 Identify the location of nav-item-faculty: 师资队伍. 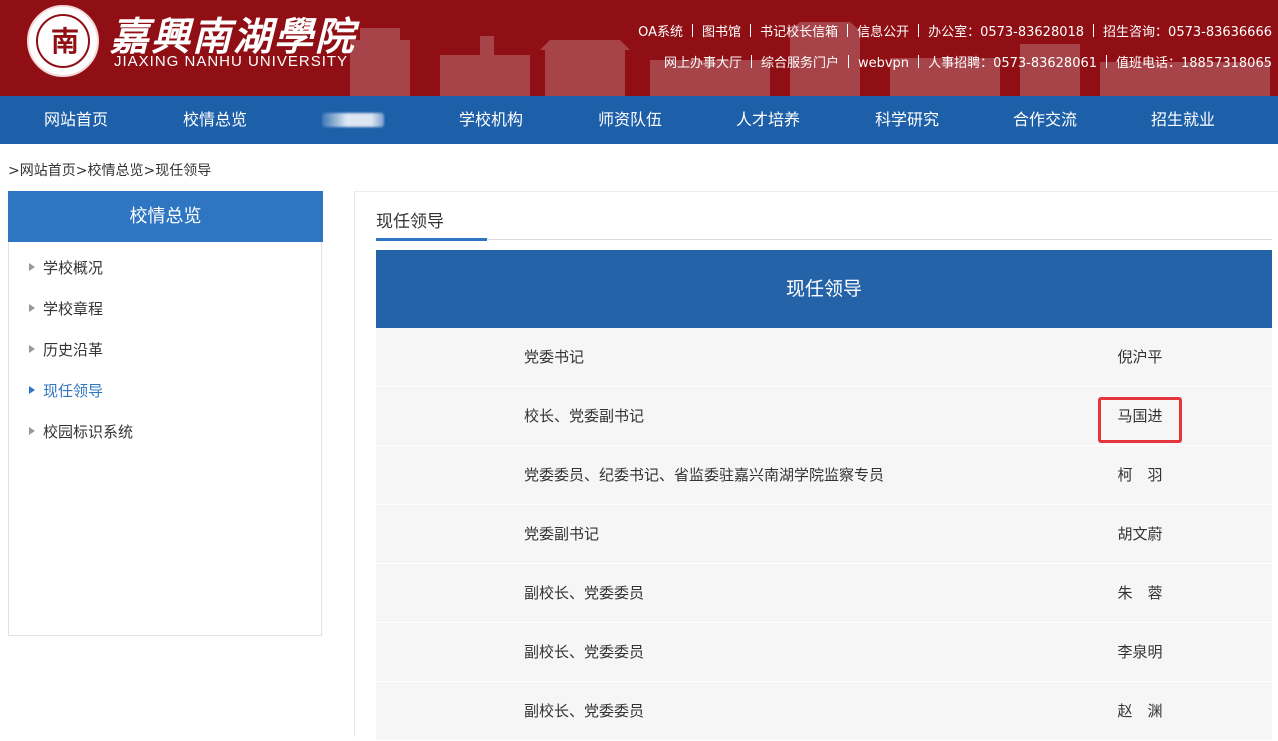
(630, 120).